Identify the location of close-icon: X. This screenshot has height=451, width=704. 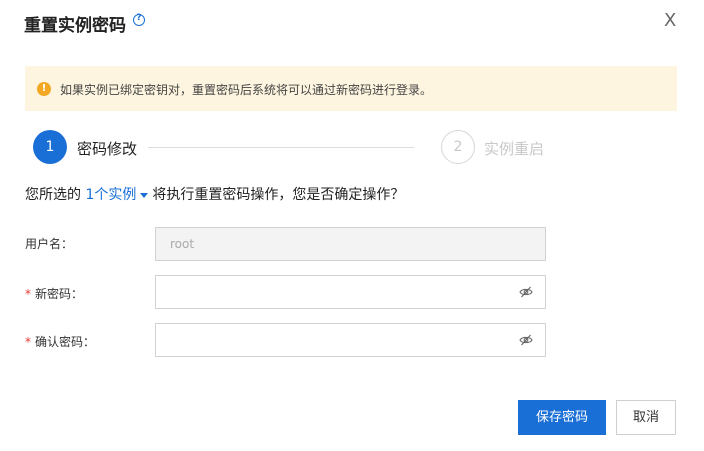
(670, 20).